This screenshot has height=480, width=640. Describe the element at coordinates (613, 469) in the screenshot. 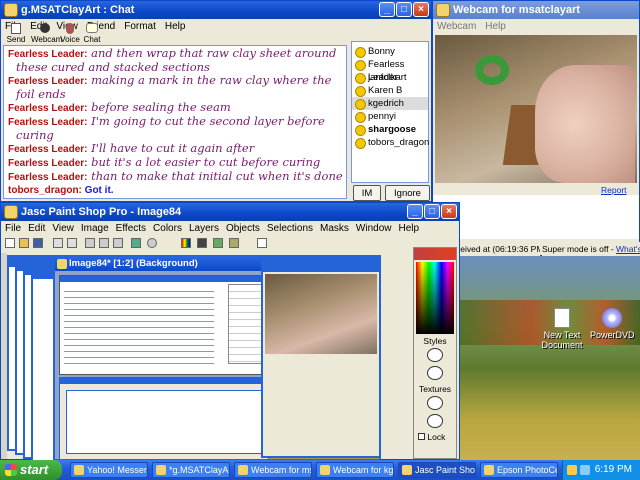

I see `clock: 6:19 PM` at that location.